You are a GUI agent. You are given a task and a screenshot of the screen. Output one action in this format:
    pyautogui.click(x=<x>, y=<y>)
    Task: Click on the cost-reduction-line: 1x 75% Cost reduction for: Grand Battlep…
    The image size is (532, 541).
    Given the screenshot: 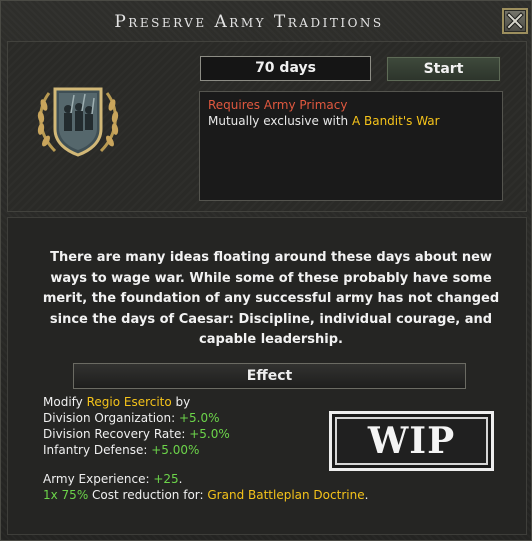 What is the action you would take?
    pyautogui.click(x=208, y=495)
    